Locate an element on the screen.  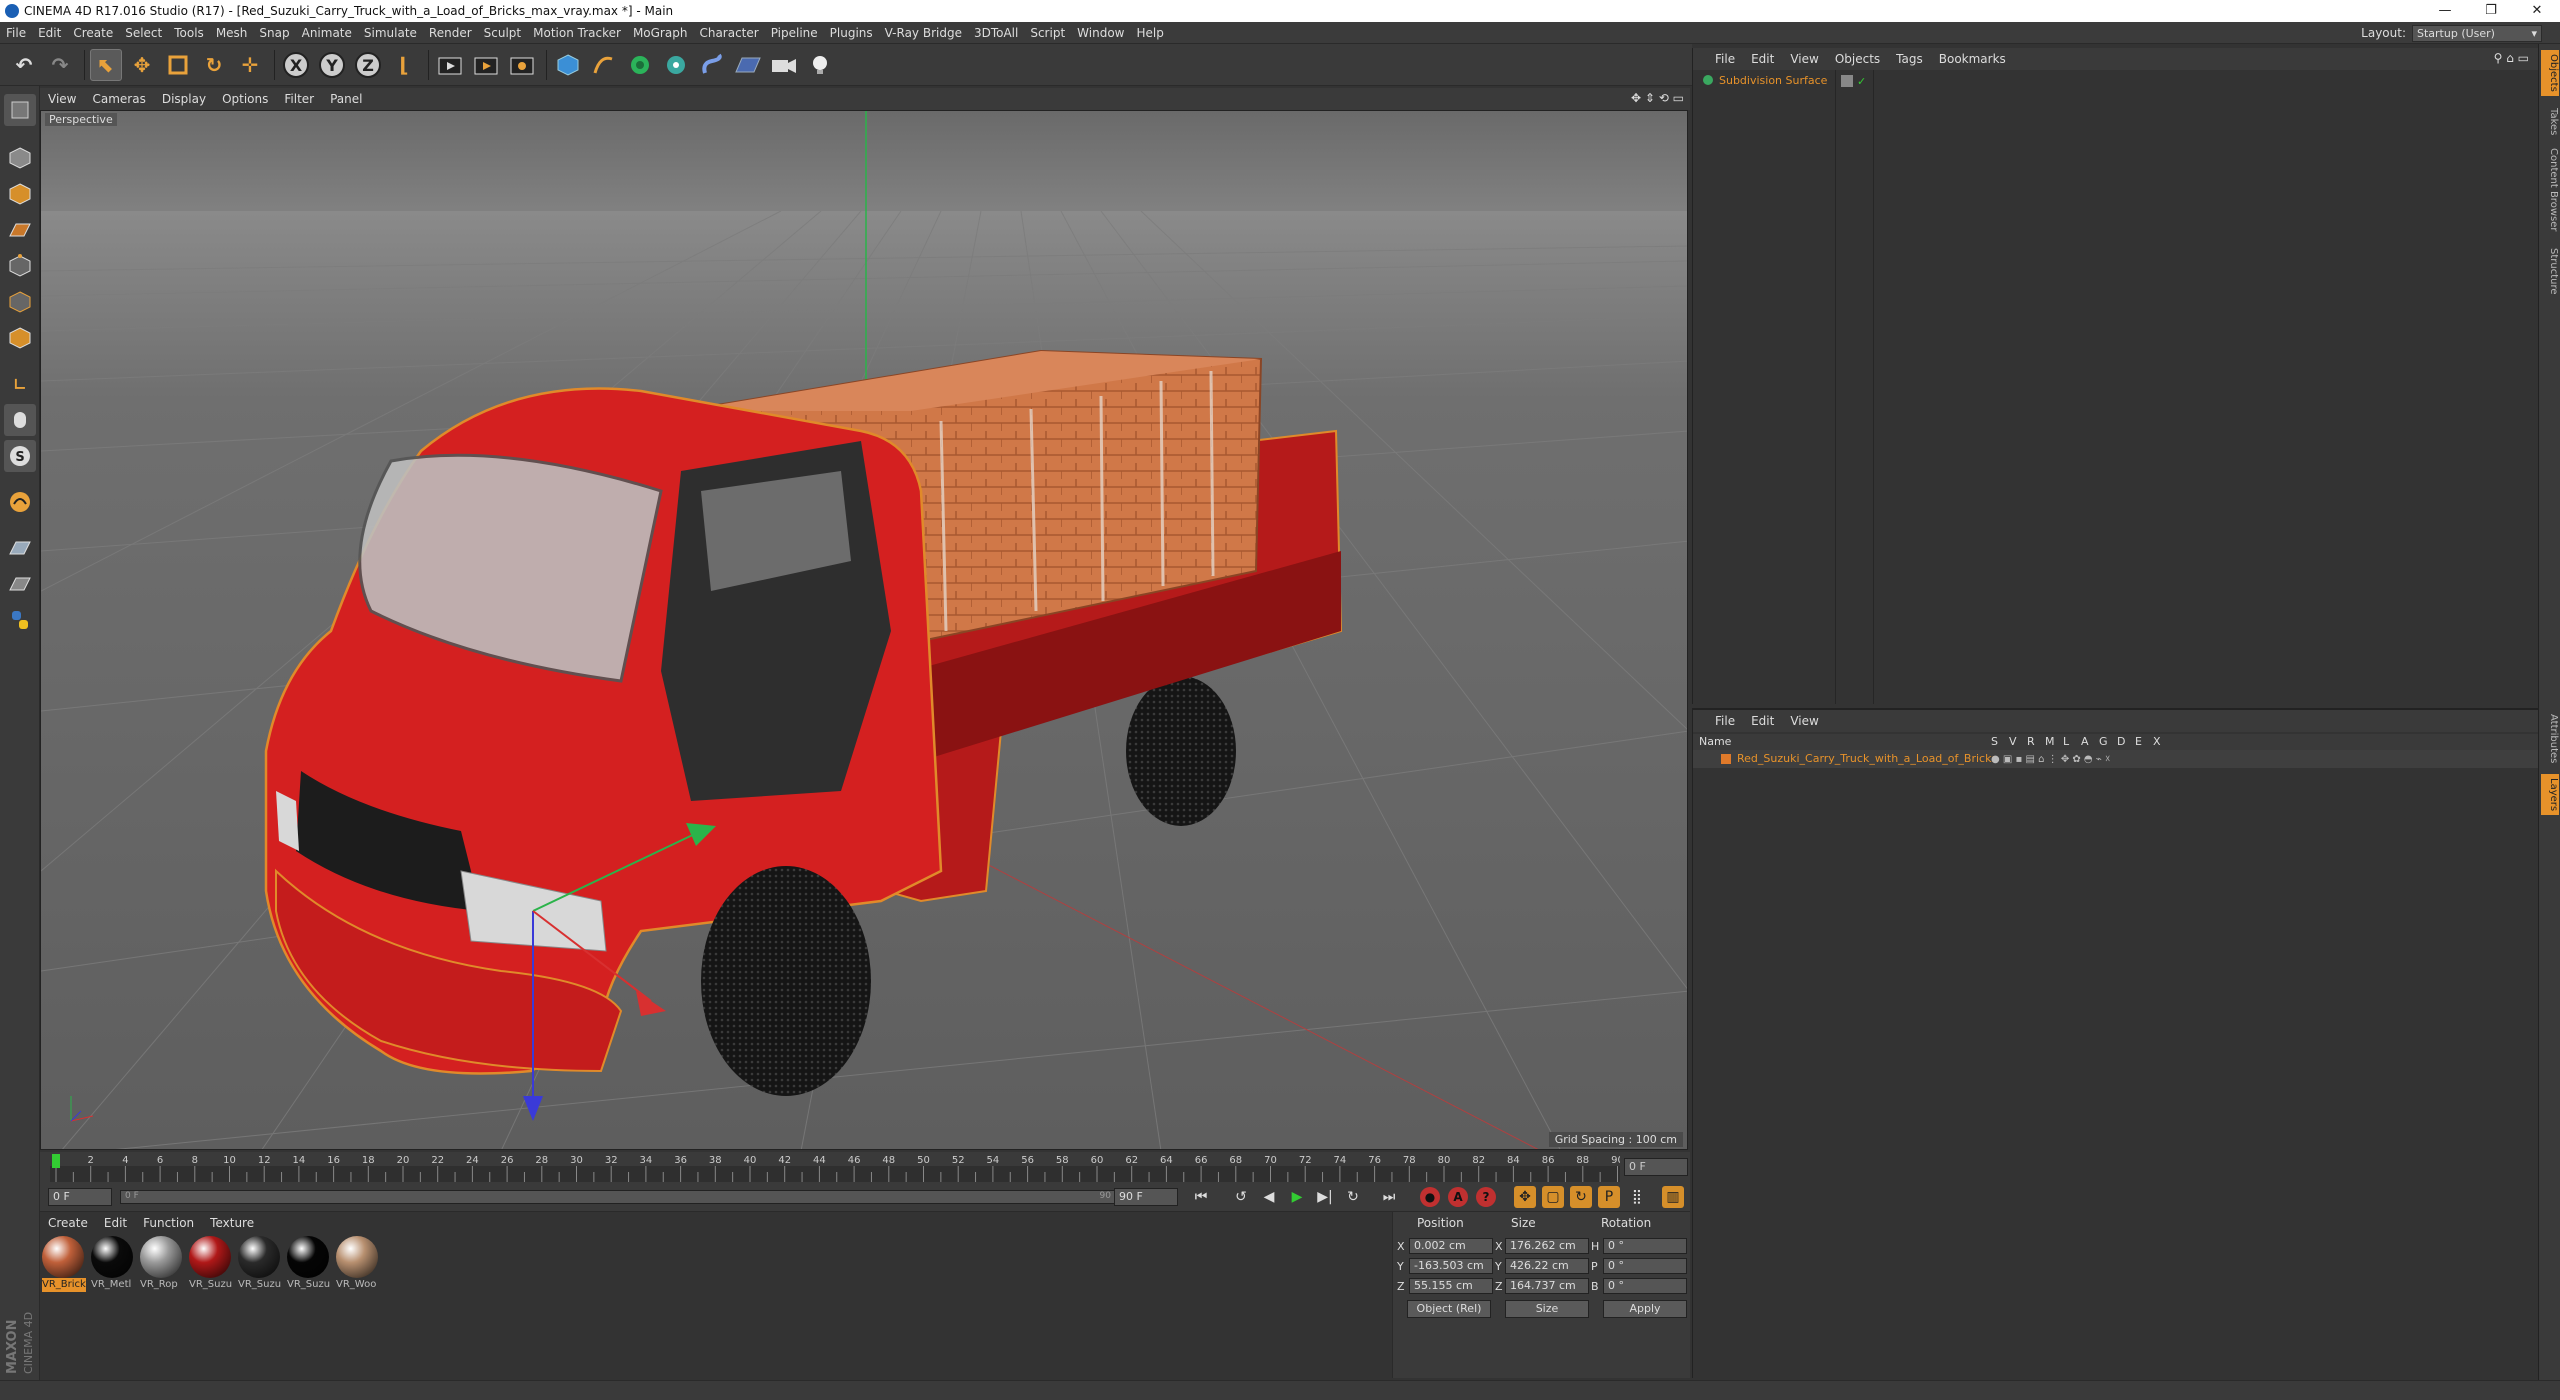
menu-tools: Tools is located at coordinates (189, 33).